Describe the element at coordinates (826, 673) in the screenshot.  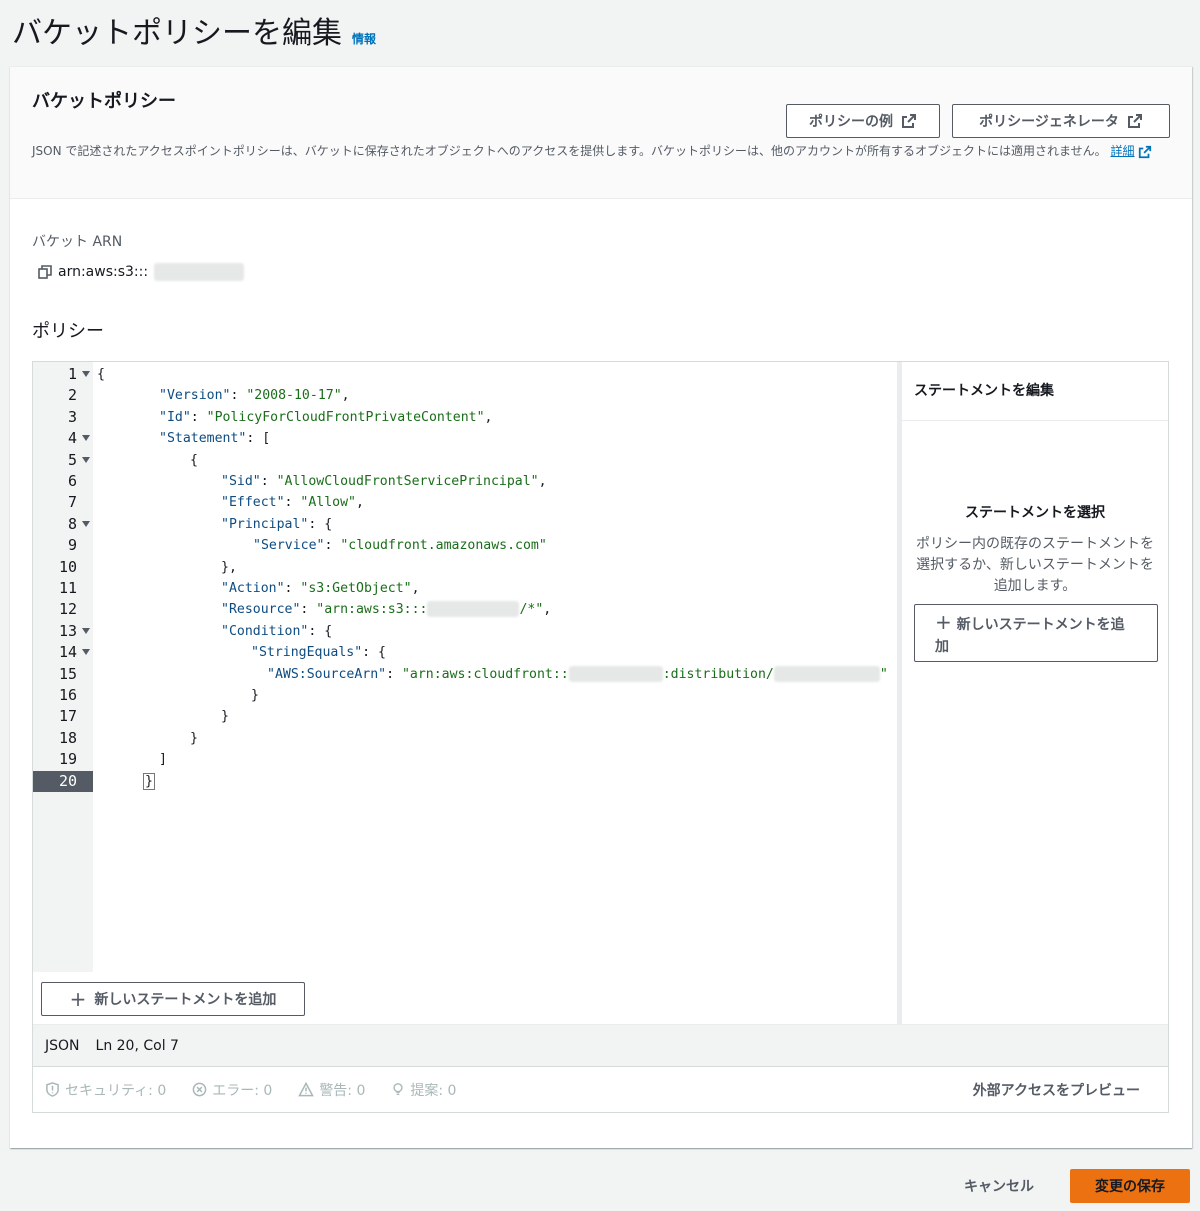
I see `redacted-distribution-id` at that location.